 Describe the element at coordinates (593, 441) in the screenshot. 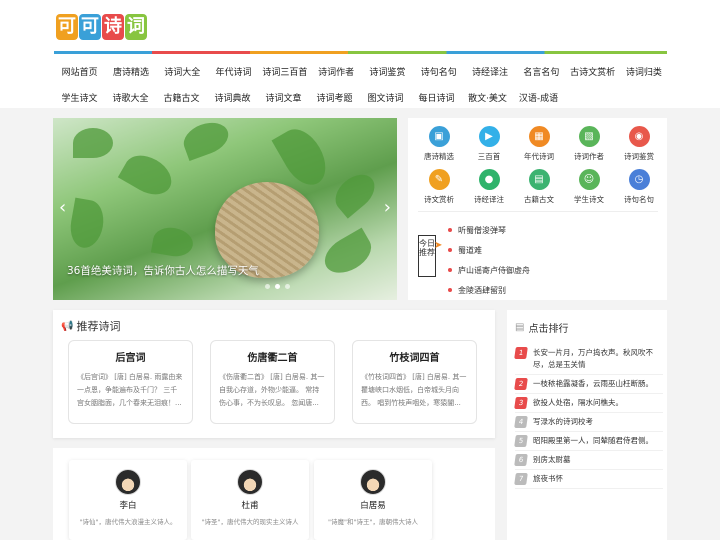

I see `rank-text: 昭阳殿里第一人，同辇随君侍君侧。` at that location.